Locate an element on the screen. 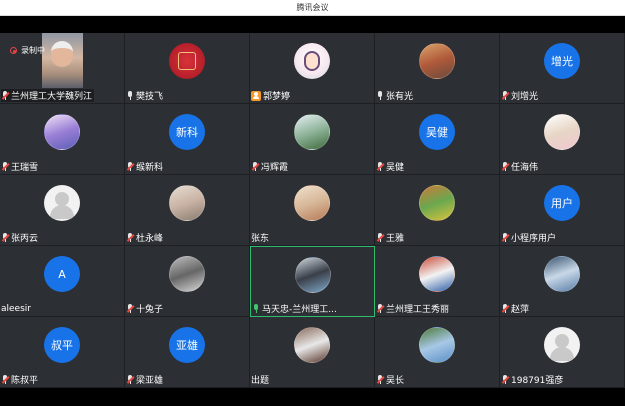 Image resolution: width=625 pixels, height=406 pixels. record-icon is located at coordinates (13, 50).